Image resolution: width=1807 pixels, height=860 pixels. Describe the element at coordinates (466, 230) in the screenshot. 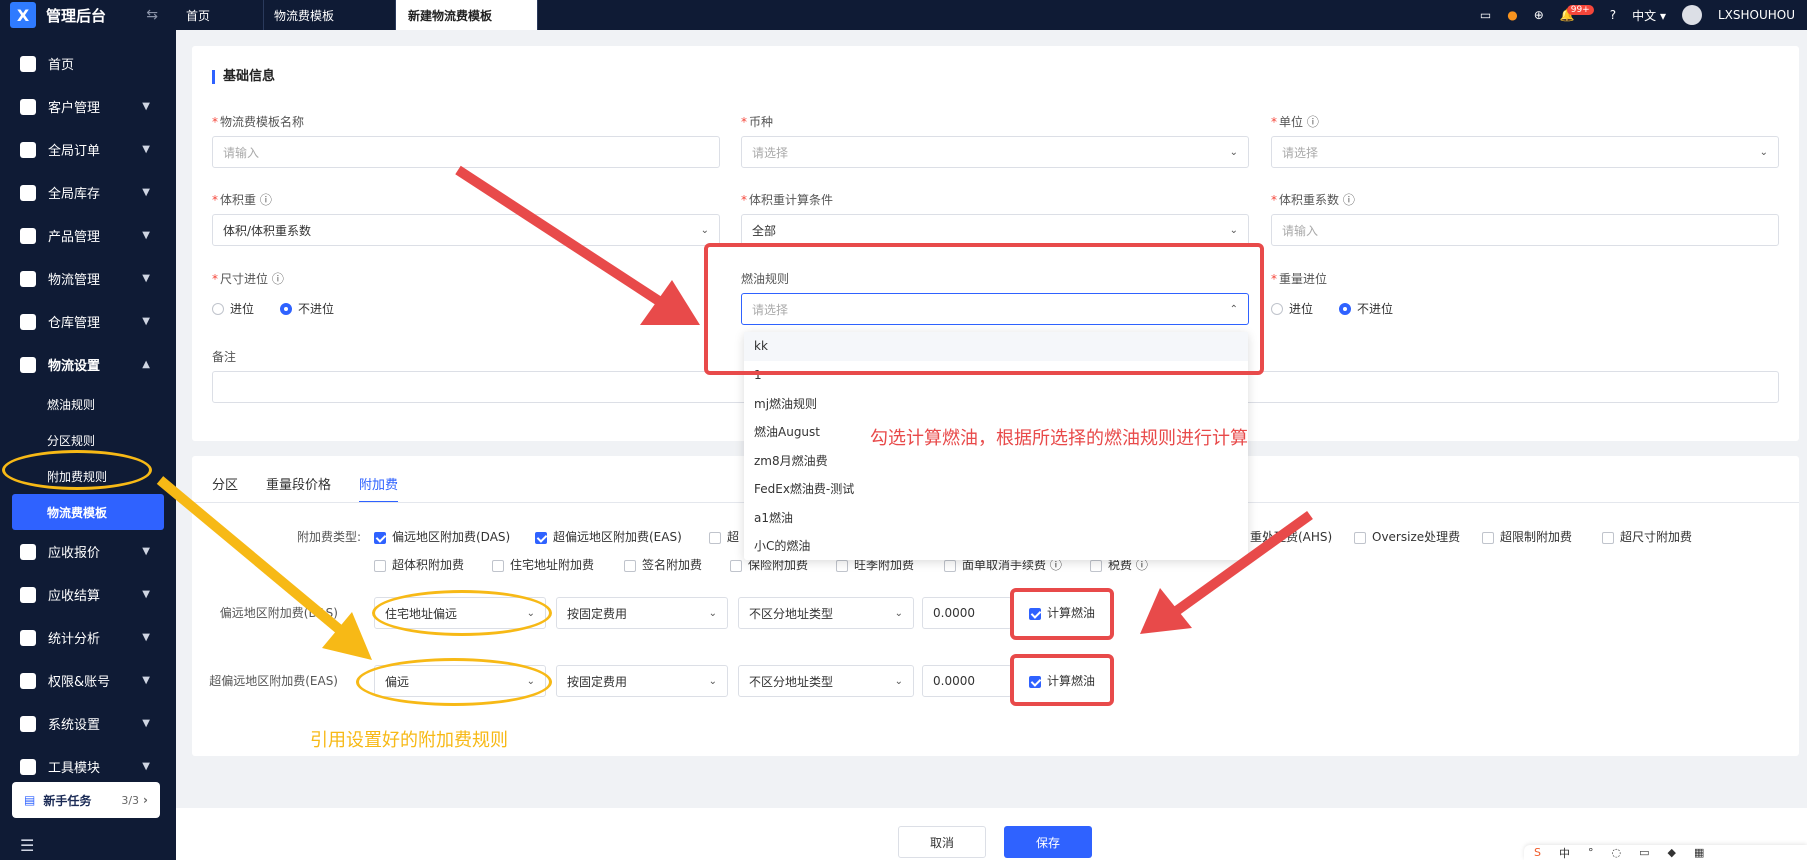

I see `volume-weight-select: 体积/体积重系数 ⌄` at that location.